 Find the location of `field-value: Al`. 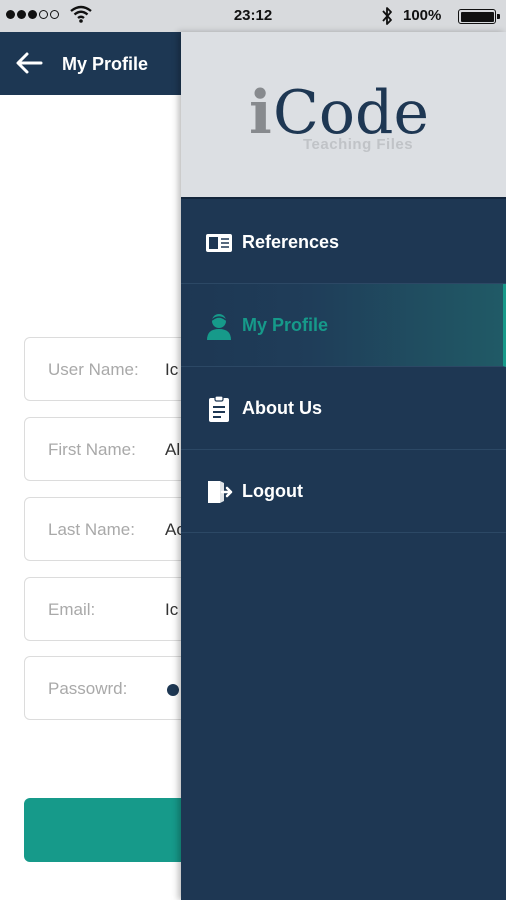

field-value: Al is located at coordinates (173, 449).